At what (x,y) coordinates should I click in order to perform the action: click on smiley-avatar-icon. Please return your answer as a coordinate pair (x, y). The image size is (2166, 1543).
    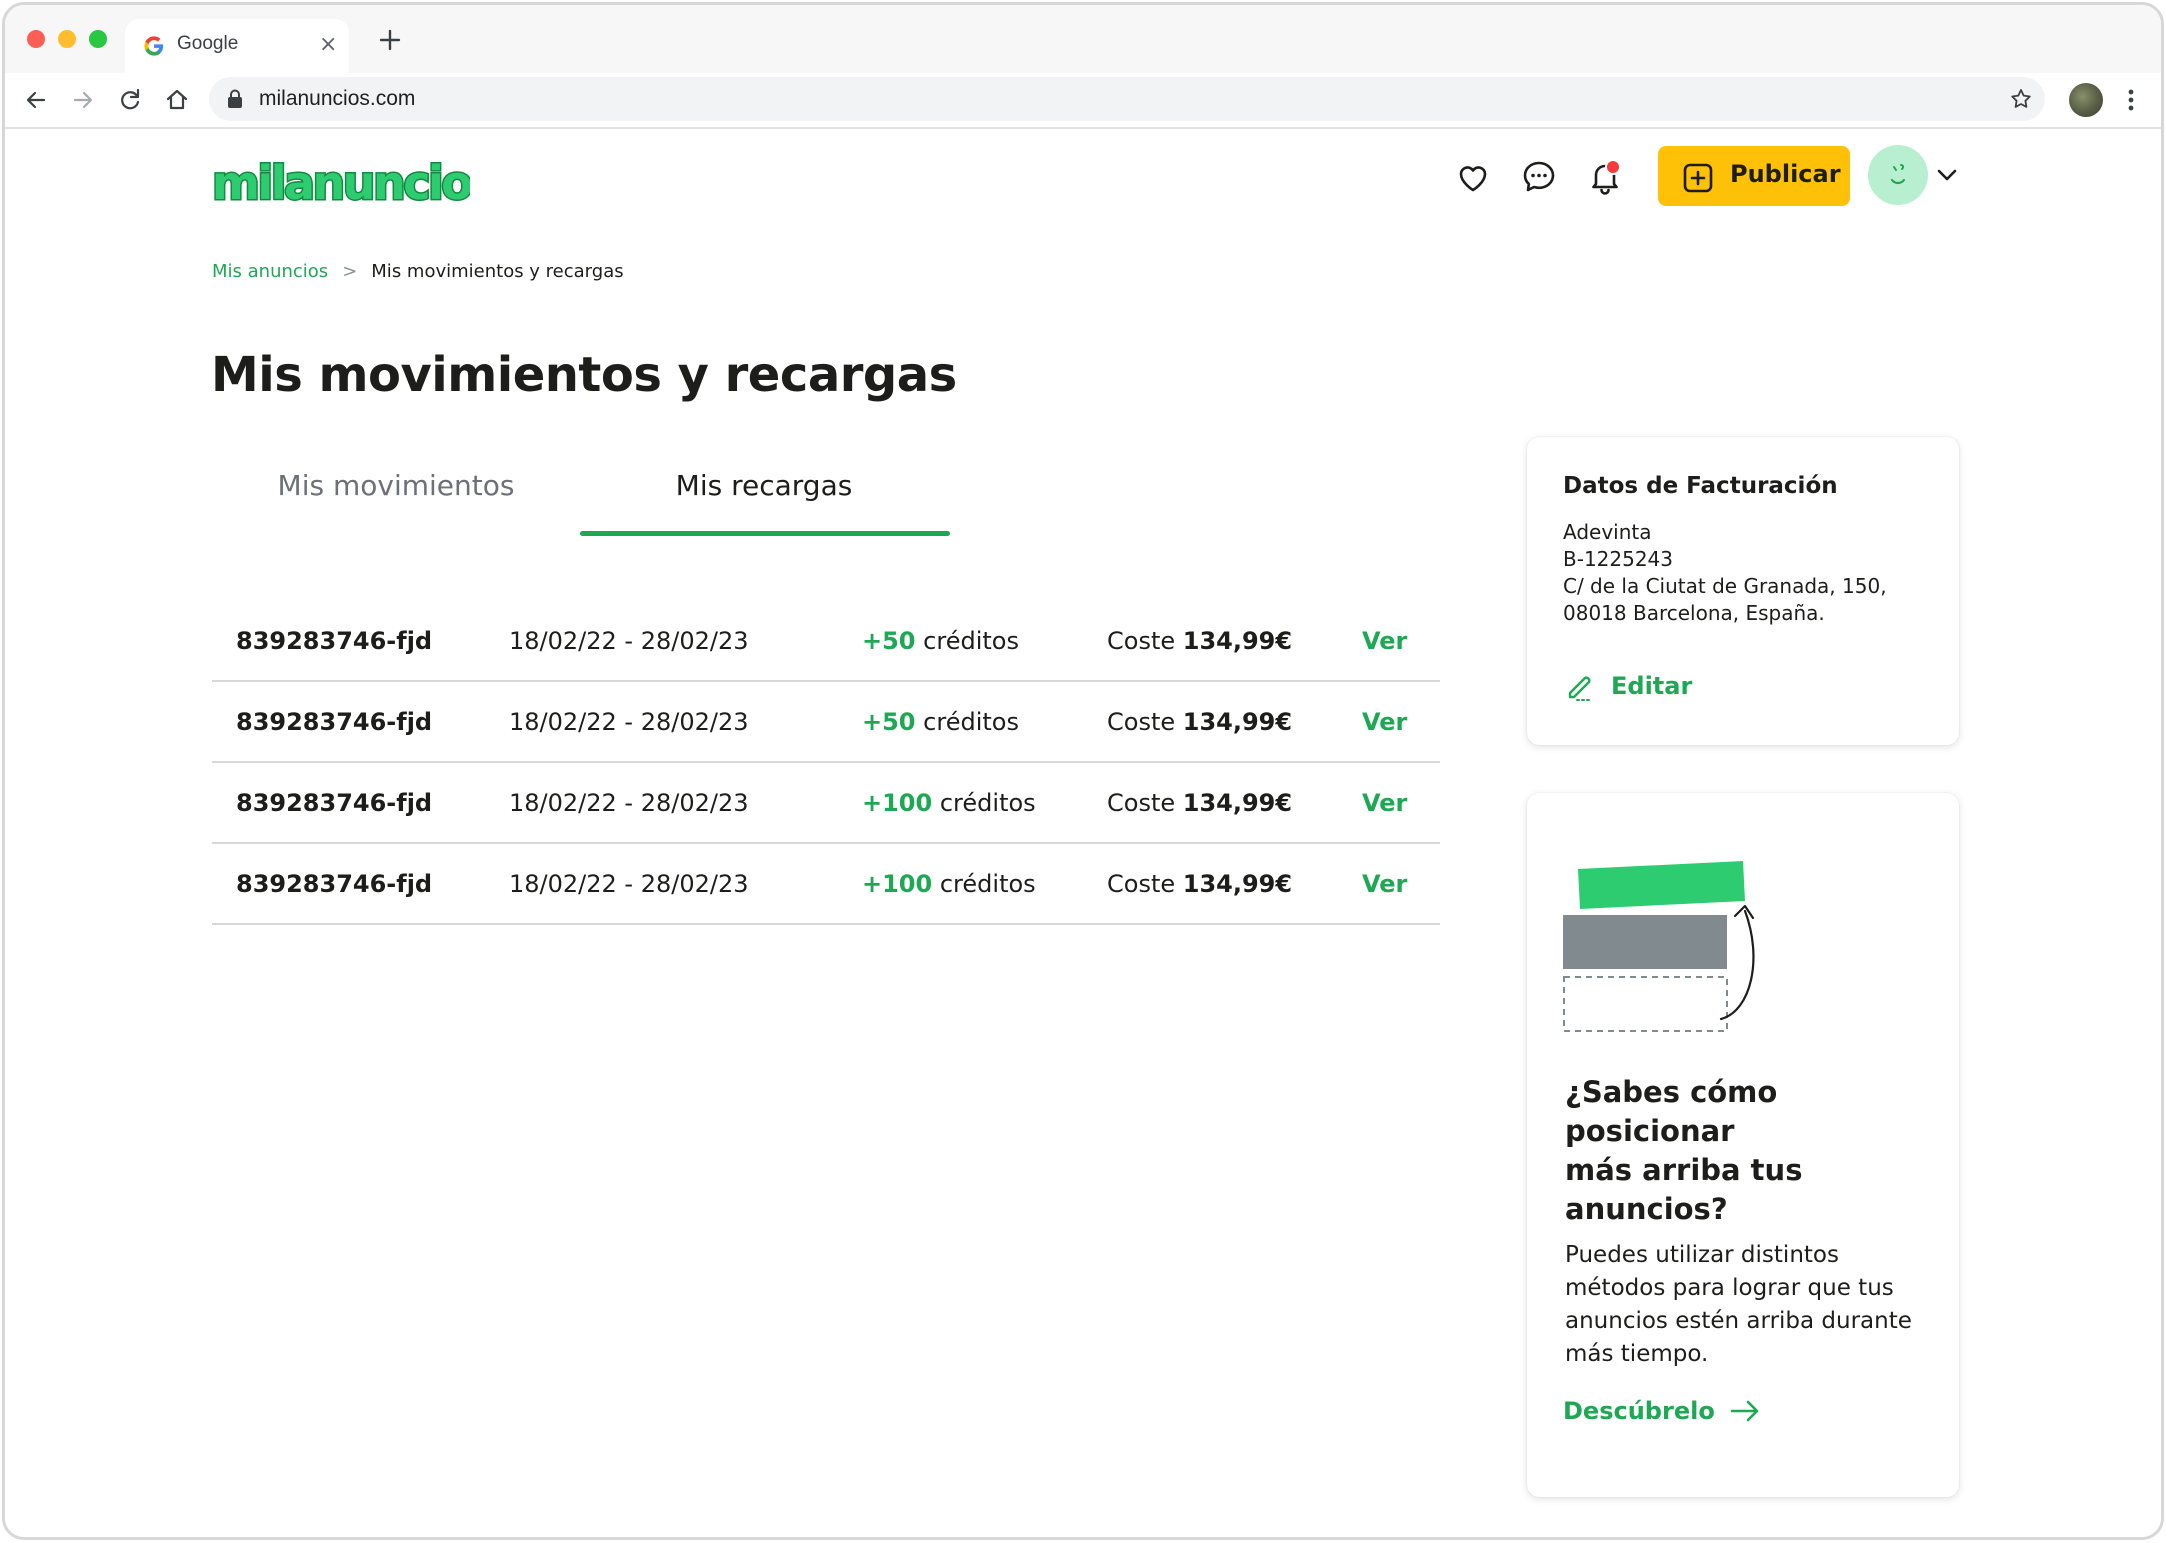
    Looking at the image, I should click on (1898, 174).